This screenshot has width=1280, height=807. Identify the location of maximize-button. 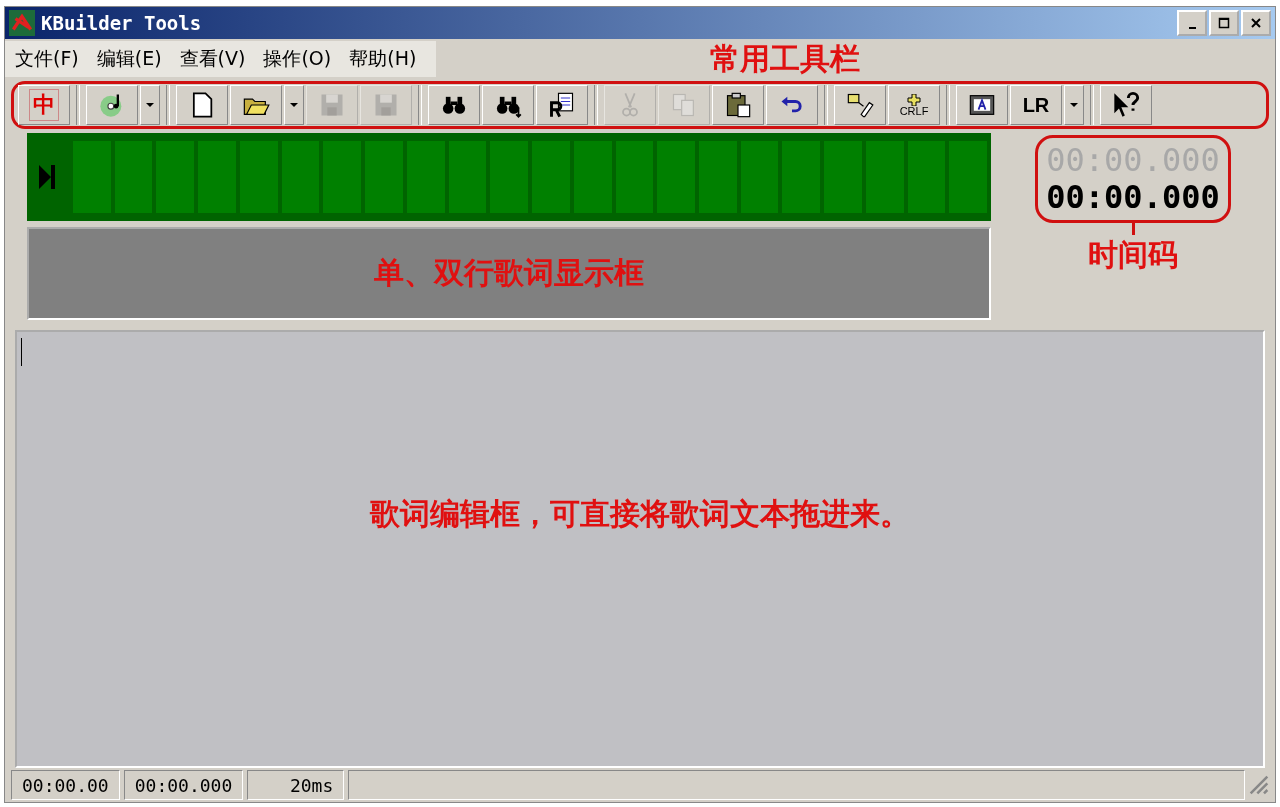
(1224, 23).